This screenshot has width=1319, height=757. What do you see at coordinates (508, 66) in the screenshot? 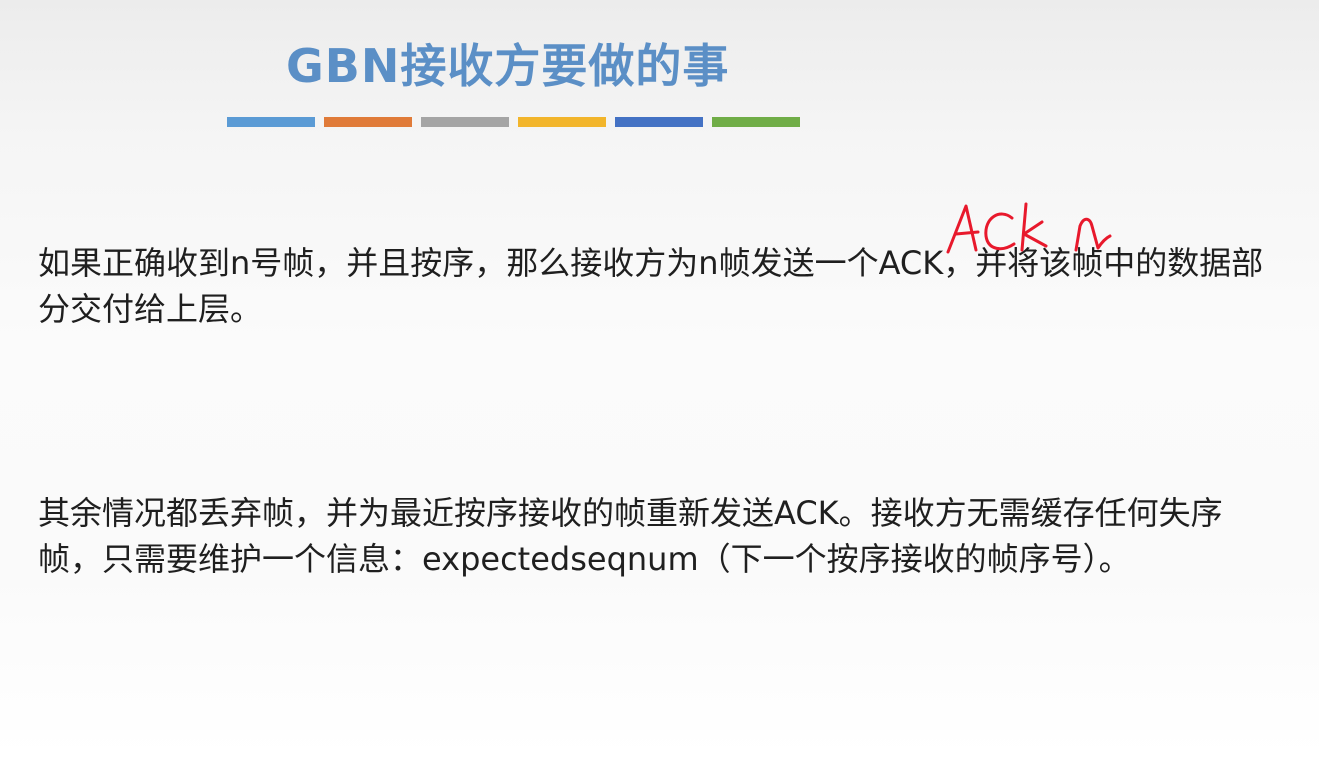
I see `slide-title: GBN接收方要做的事` at bounding box center [508, 66].